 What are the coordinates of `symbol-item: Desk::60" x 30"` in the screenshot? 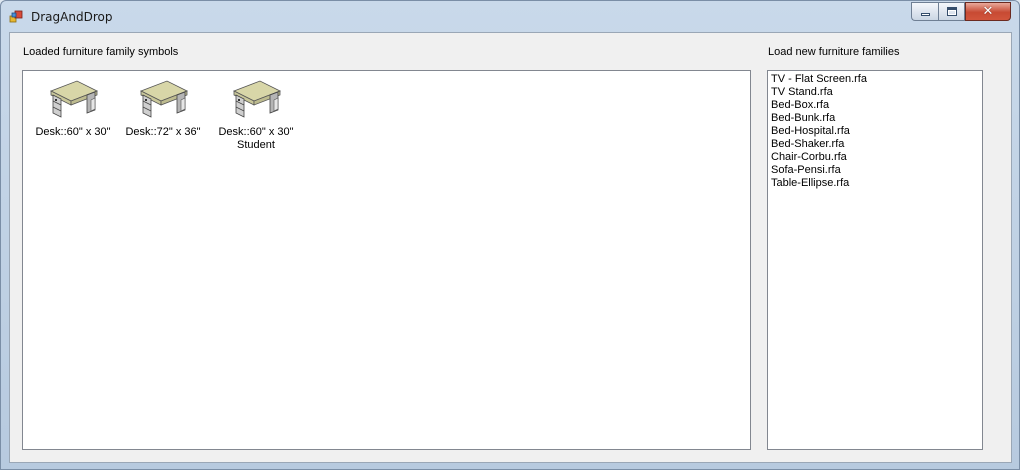 It's located at (73, 108).